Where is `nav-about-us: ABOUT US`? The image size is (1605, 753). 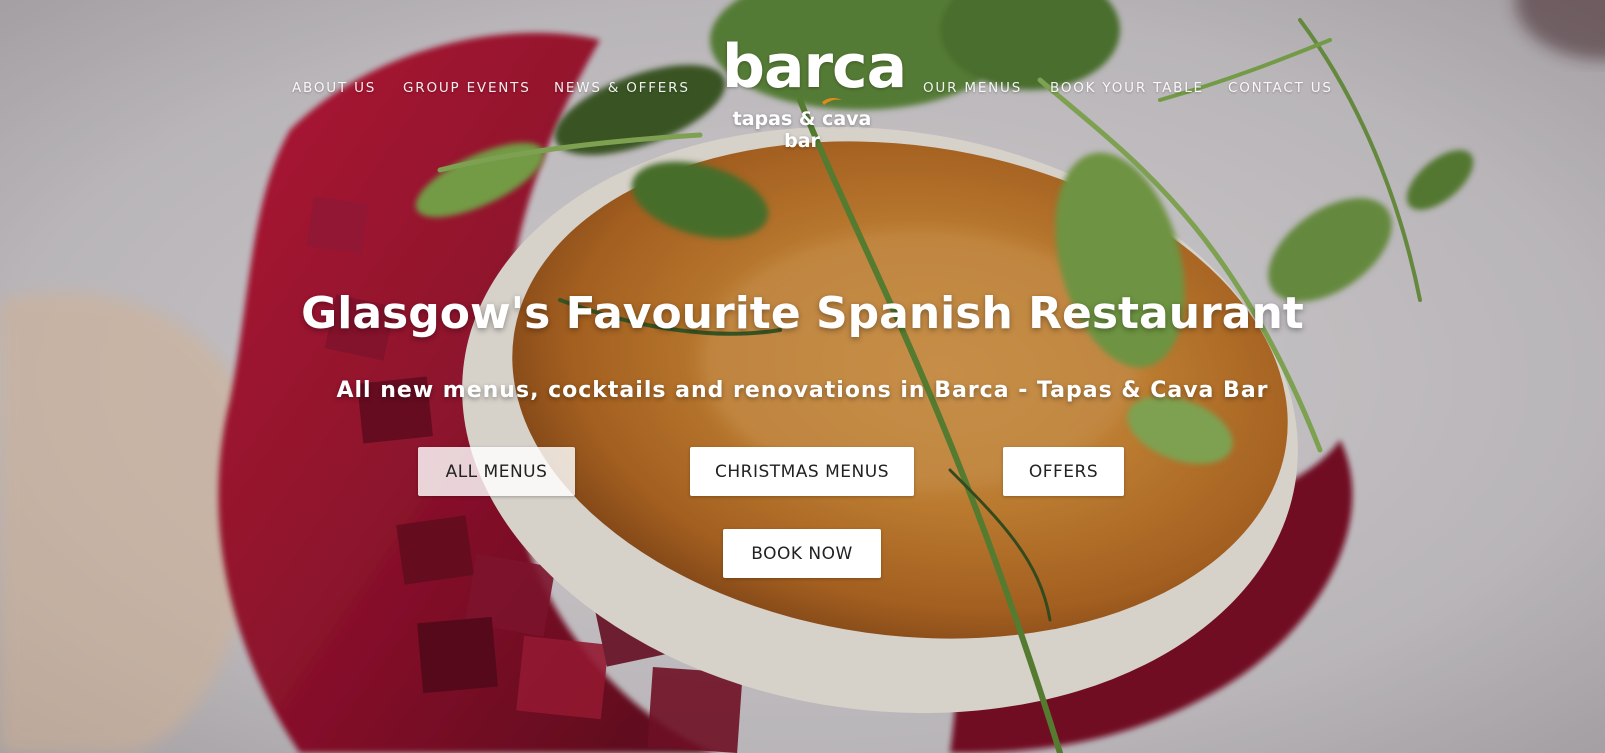 nav-about-us: ABOUT US is located at coordinates (334, 88).